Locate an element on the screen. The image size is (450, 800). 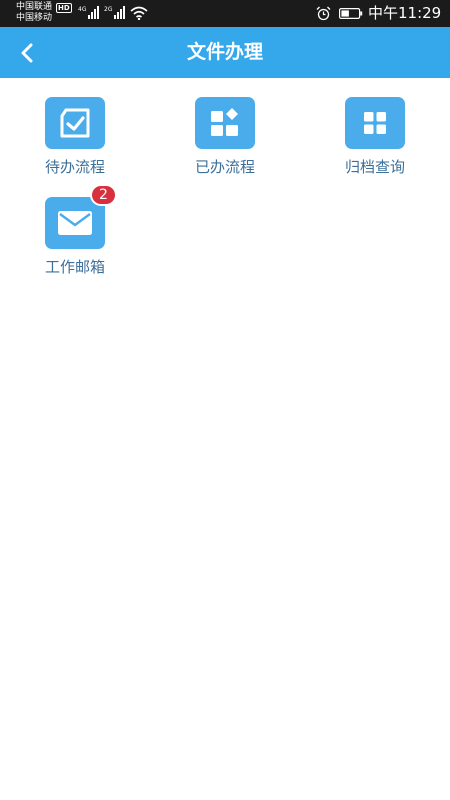
page-title: 文件办理 is located at coordinates (224, 52).